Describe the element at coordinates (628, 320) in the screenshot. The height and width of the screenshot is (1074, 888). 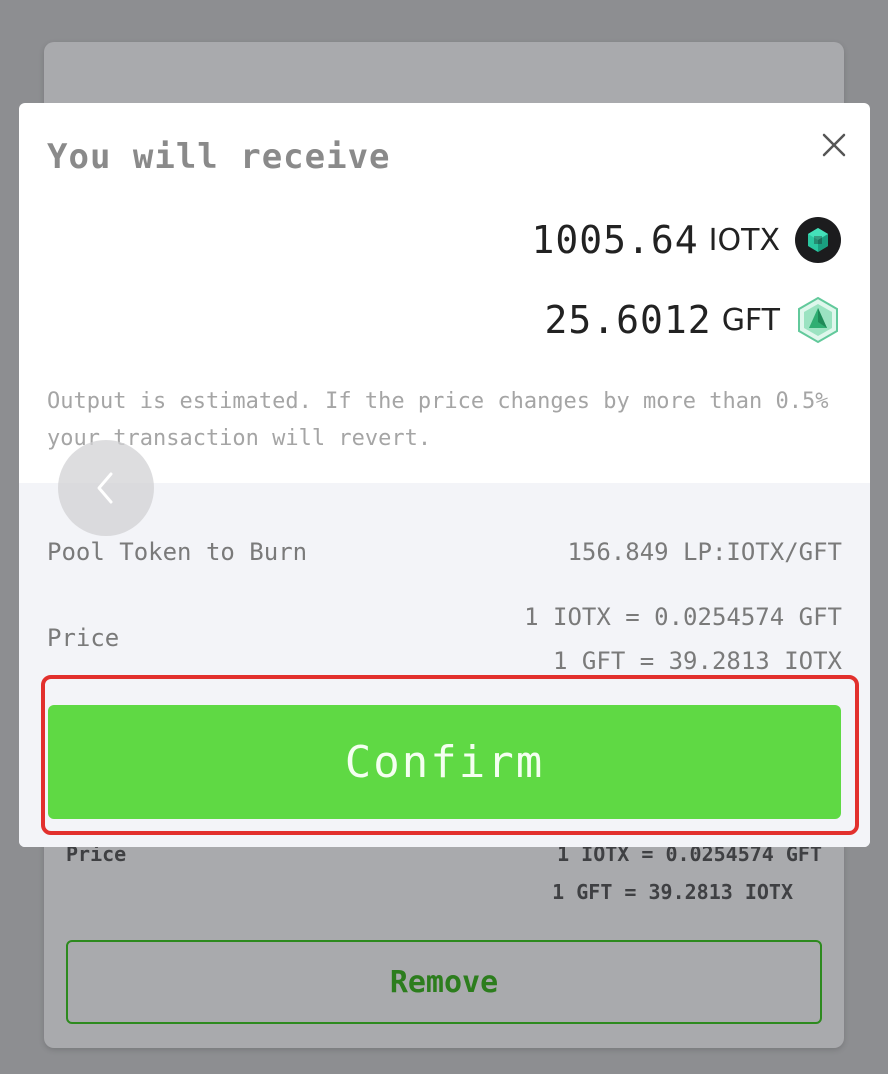
I see `receive-amount-gft: 25.6012` at that location.